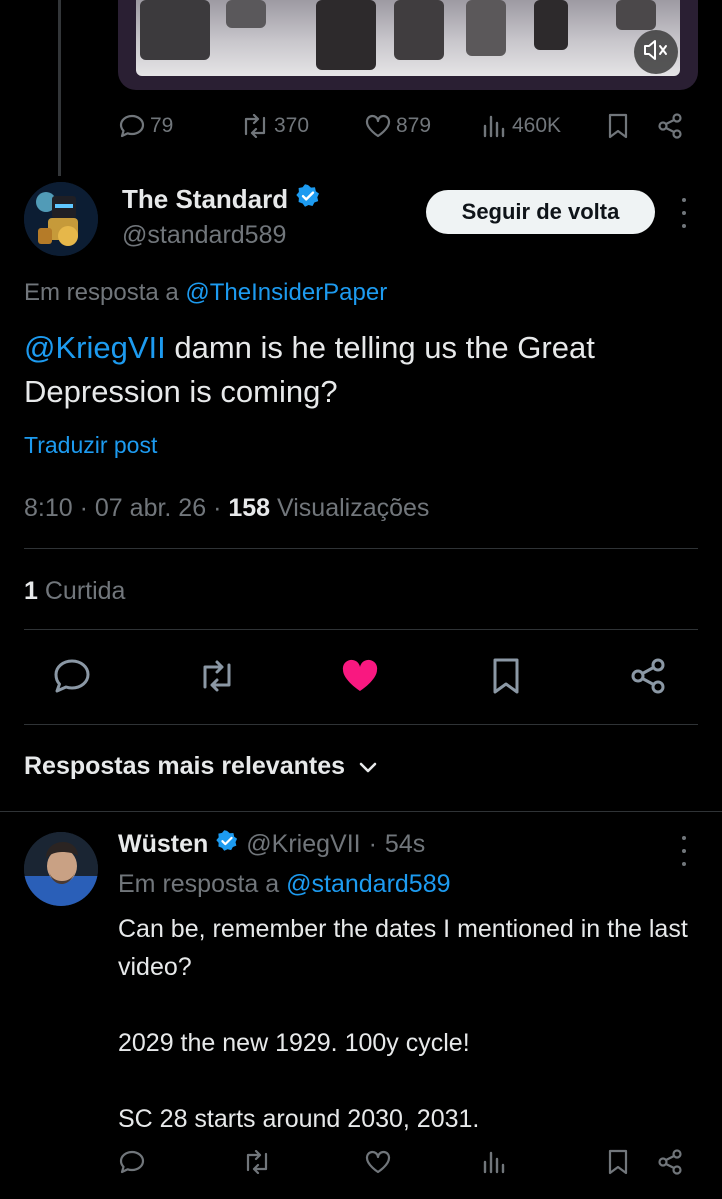 This screenshot has height=1199, width=722. I want to click on author-name-row: The Standard, so click(221, 199).